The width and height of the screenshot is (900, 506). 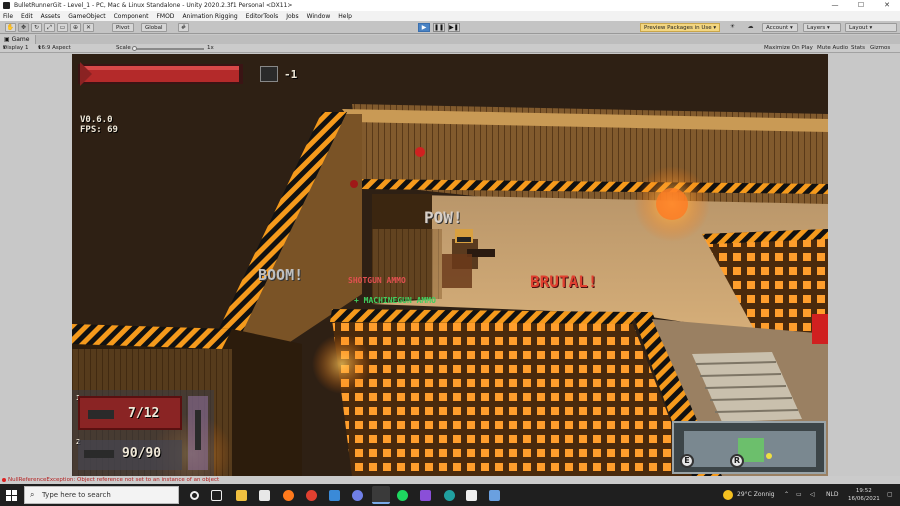 I want to click on minimize-button: —, so click(x=835, y=5).